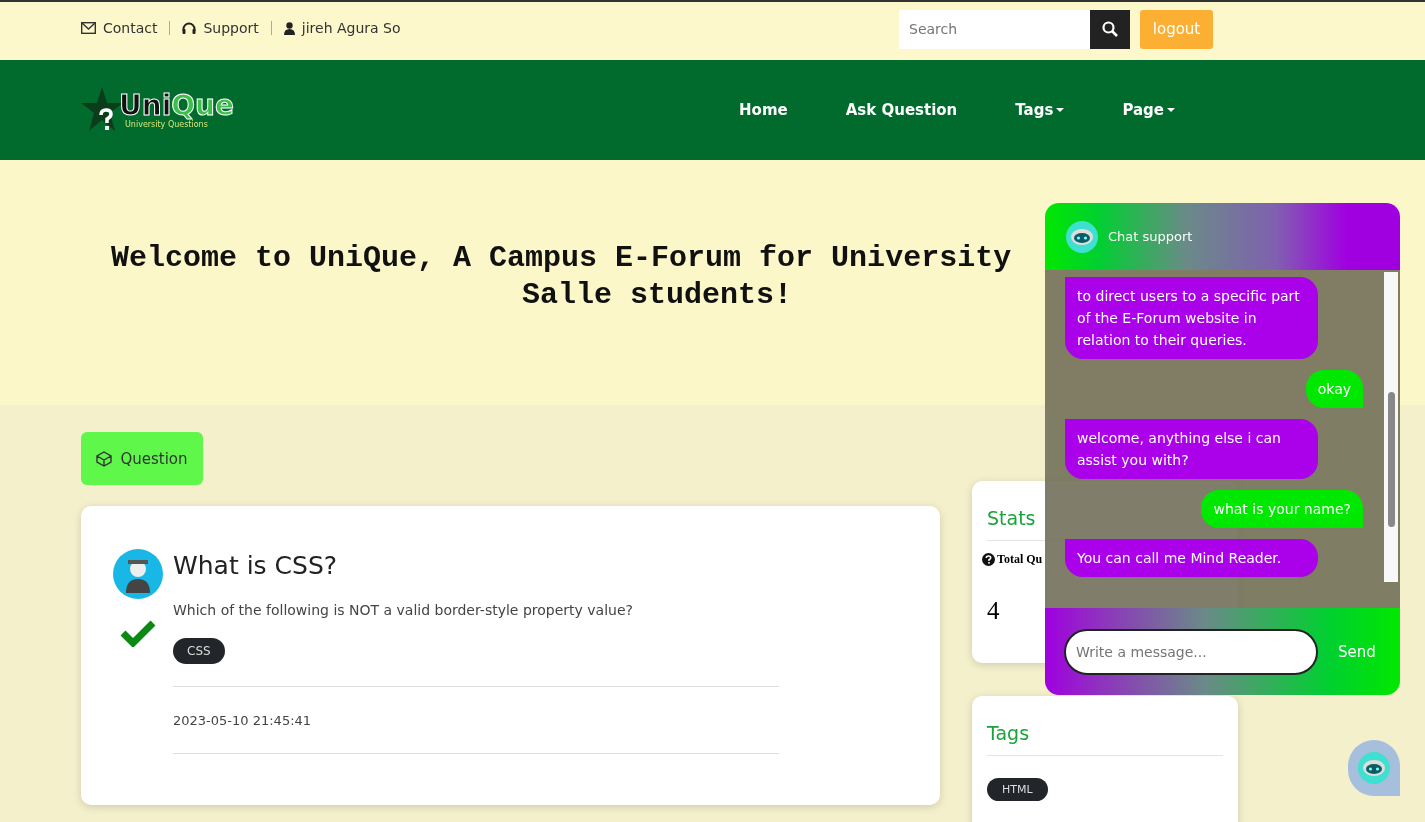 Image resolution: width=1425 pixels, height=822 pixels. What do you see at coordinates (342, 28) in the screenshot?
I see `top-link: jireh Agura So` at bounding box center [342, 28].